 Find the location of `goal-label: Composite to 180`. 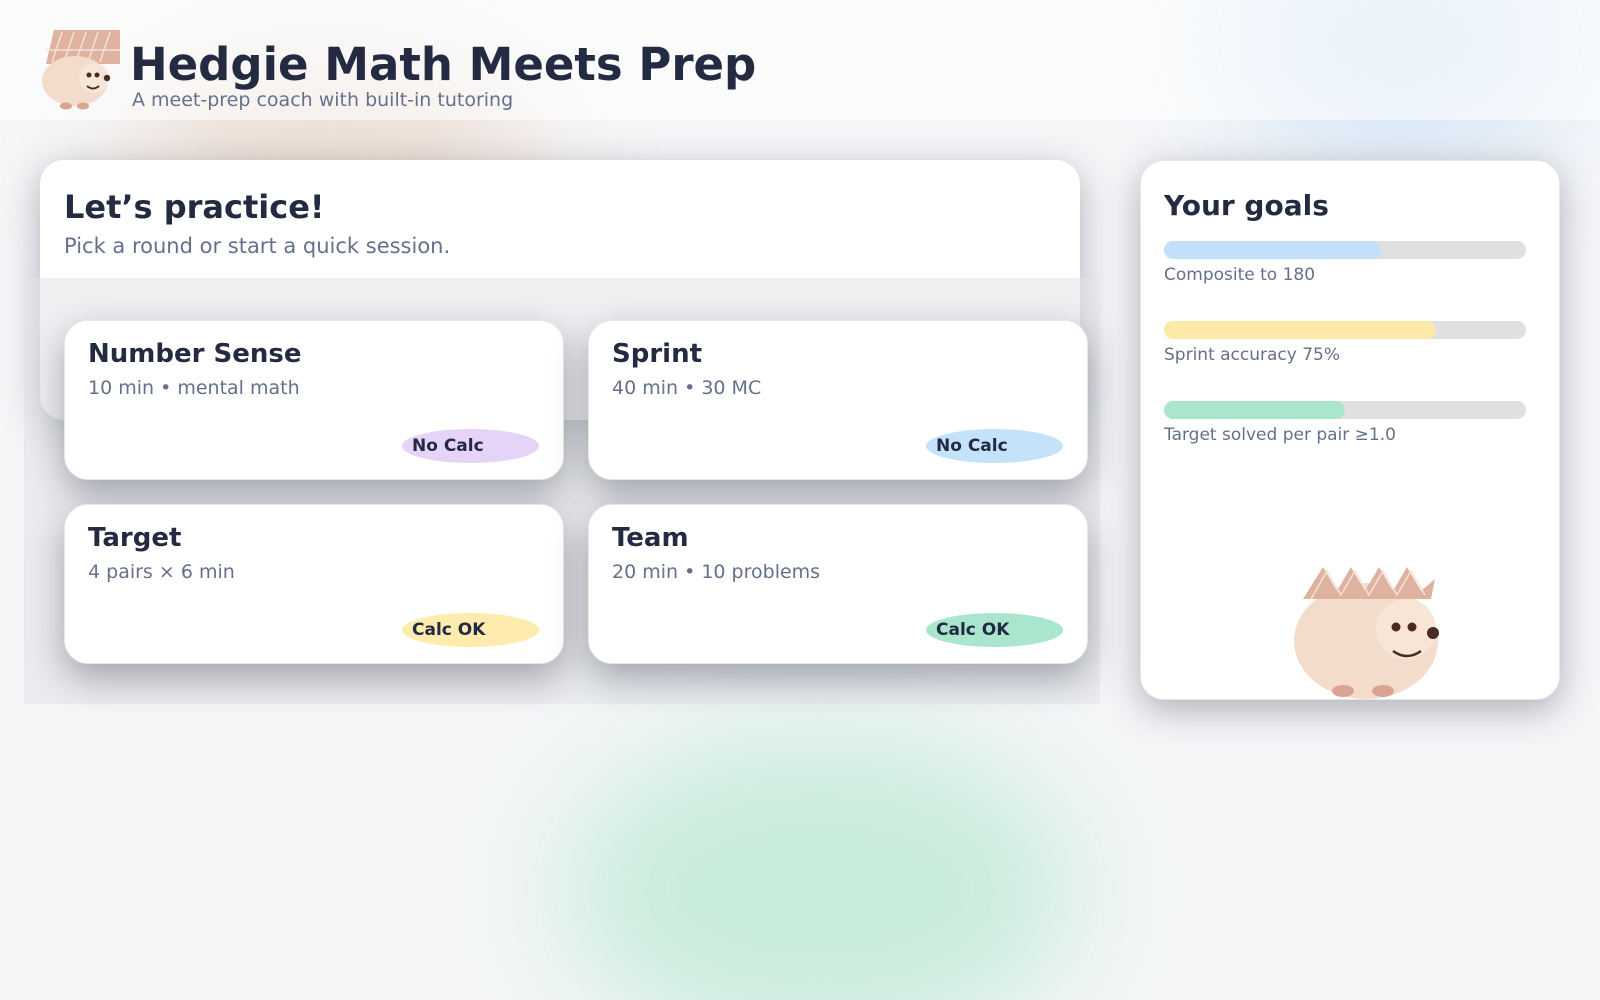

goal-label: Composite to 180 is located at coordinates (1240, 275).